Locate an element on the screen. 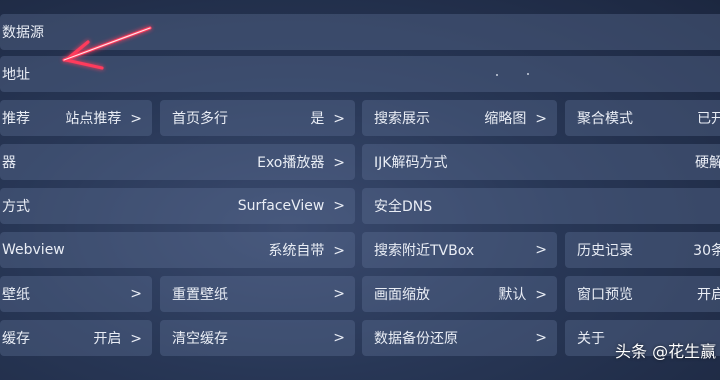 This screenshot has height=380, width=720. setting-player: 器 Exo播放器 is located at coordinates (177, 162).